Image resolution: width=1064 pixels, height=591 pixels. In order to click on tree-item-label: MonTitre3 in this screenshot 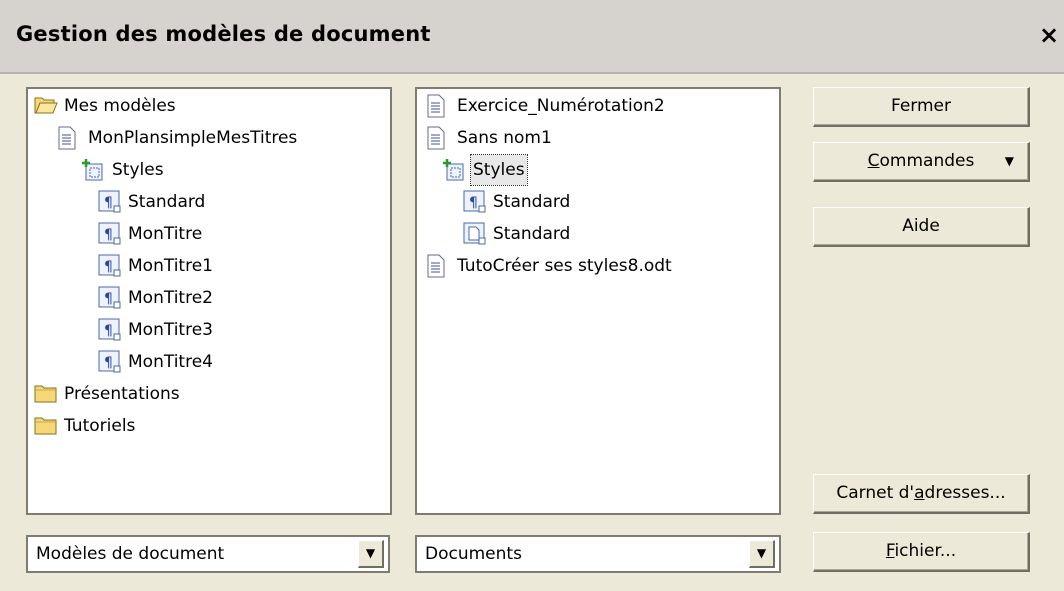, I will do `click(170, 330)`.